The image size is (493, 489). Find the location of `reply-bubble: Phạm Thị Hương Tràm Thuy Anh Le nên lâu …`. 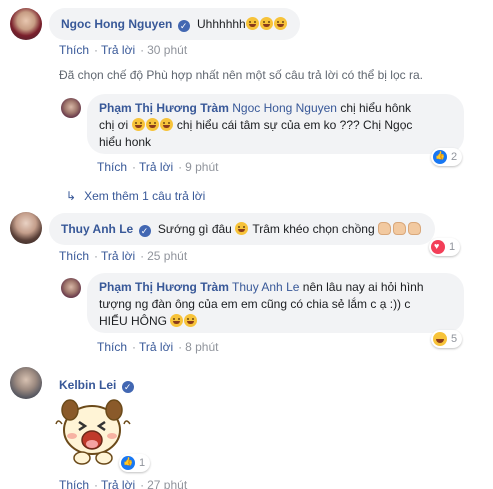

reply-bubble: Phạm Thị Hương Tràm Thuy Anh Le nên lâu … is located at coordinates (275, 303).